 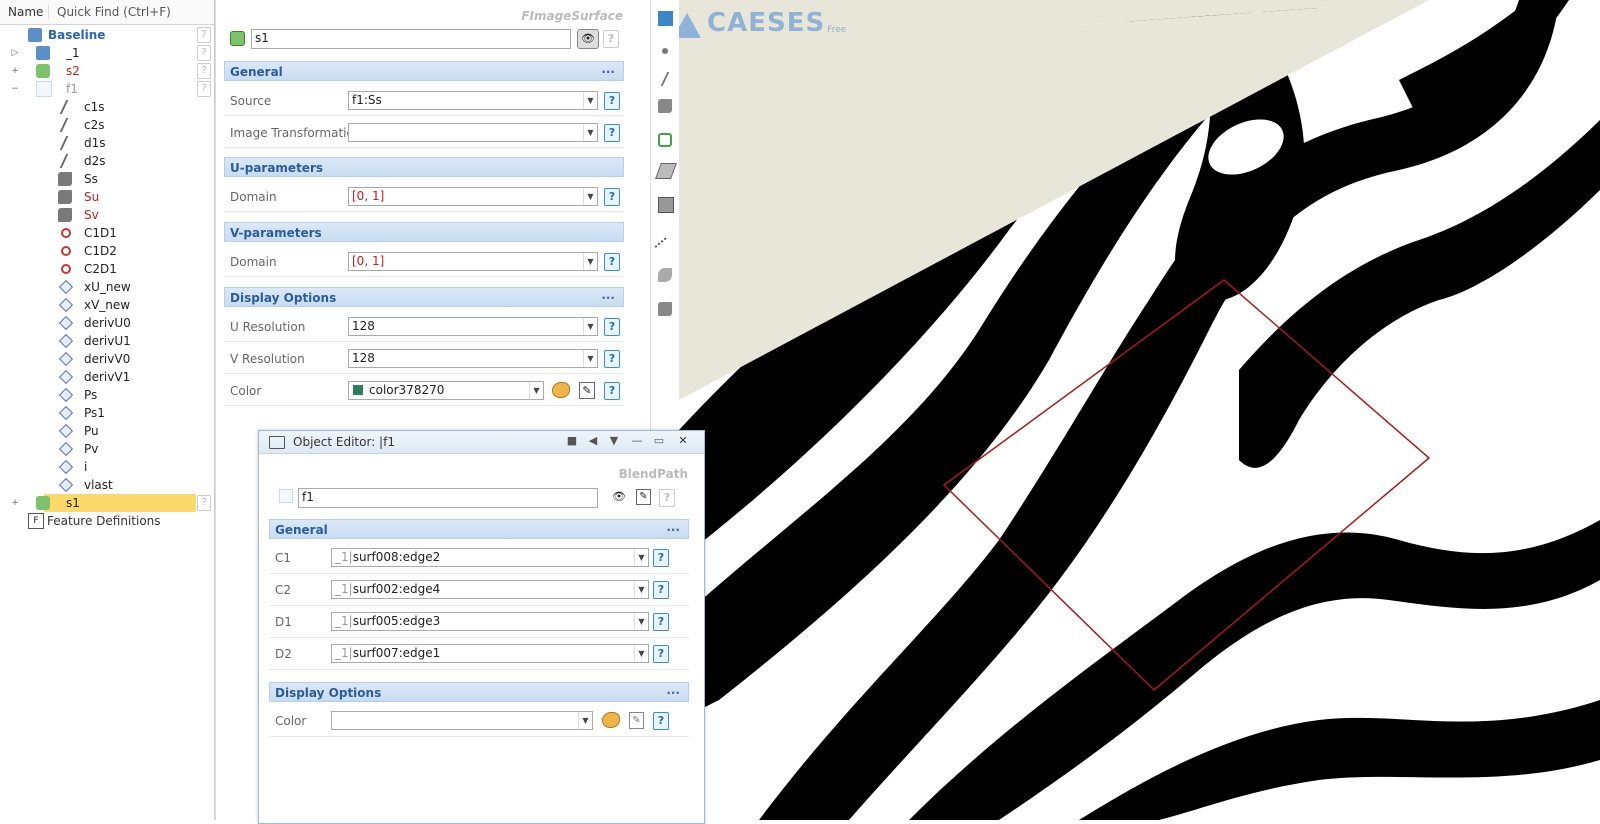 What do you see at coordinates (593, 441) in the screenshot?
I see `back-icon: ◀` at bounding box center [593, 441].